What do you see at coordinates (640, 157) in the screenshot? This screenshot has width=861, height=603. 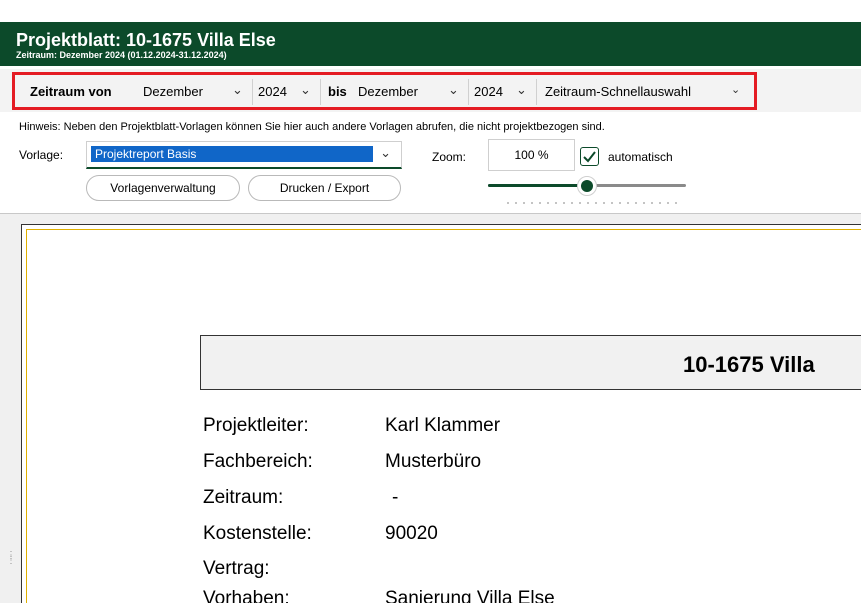 I see `auto-zoom-label: automatisch` at bounding box center [640, 157].